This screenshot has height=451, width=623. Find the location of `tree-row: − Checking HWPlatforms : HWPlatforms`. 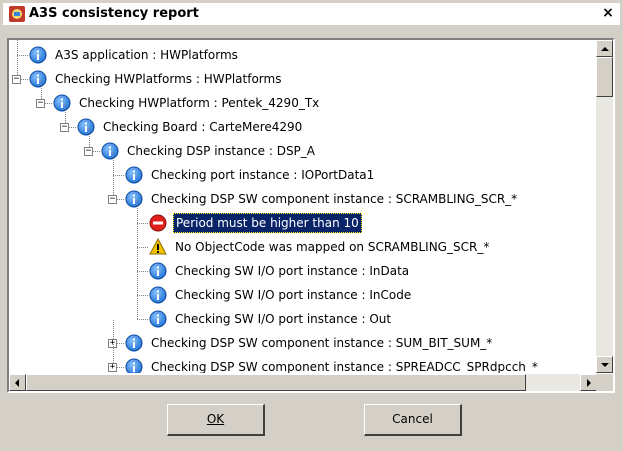

tree-row: − Checking HWPlatforms : HWPlatforms is located at coordinates (303, 73).